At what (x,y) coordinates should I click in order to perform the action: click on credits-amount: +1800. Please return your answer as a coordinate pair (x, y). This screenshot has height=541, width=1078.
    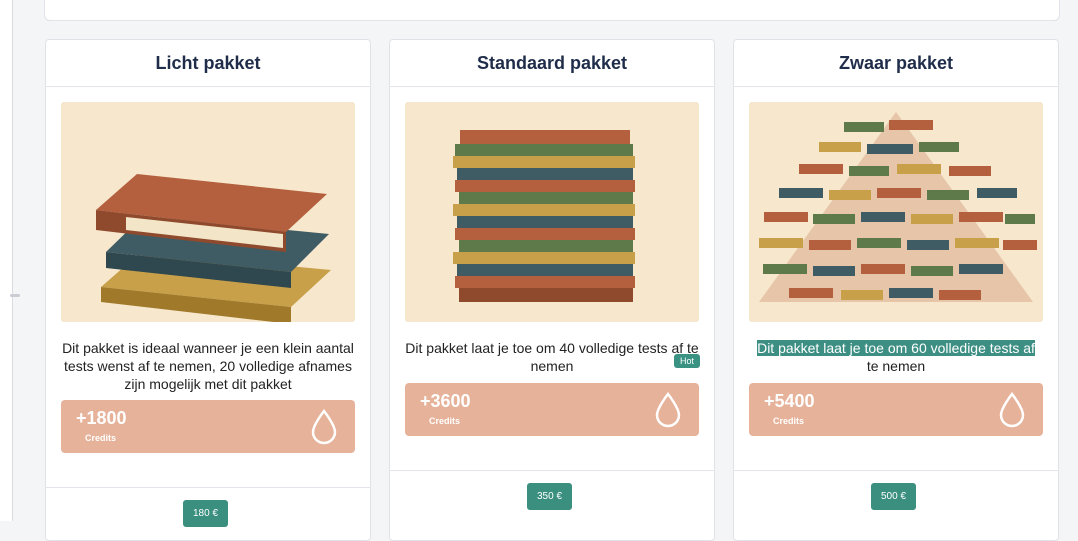
    Looking at the image, I should click on (101, 418).